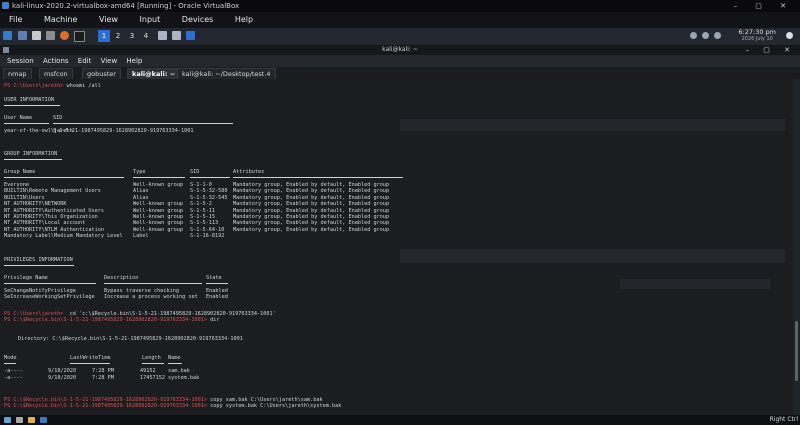 This screenshot has height=425, width=800. I want to click on menu-devices: Devices, so click(198, 20).